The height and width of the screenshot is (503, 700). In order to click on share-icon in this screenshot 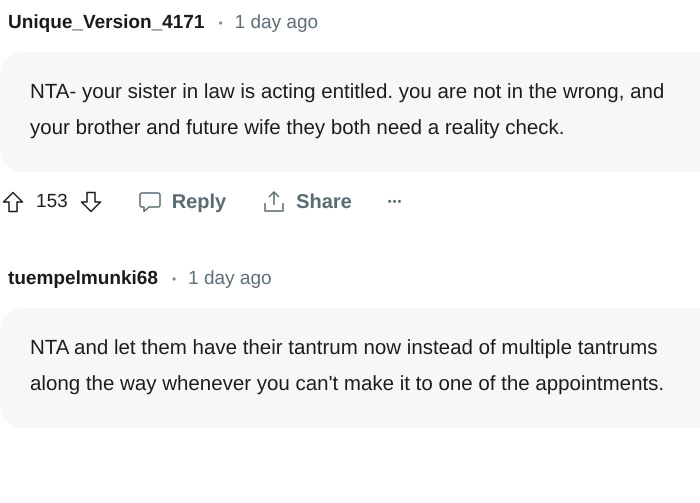, I will do `click(274, 202)`.